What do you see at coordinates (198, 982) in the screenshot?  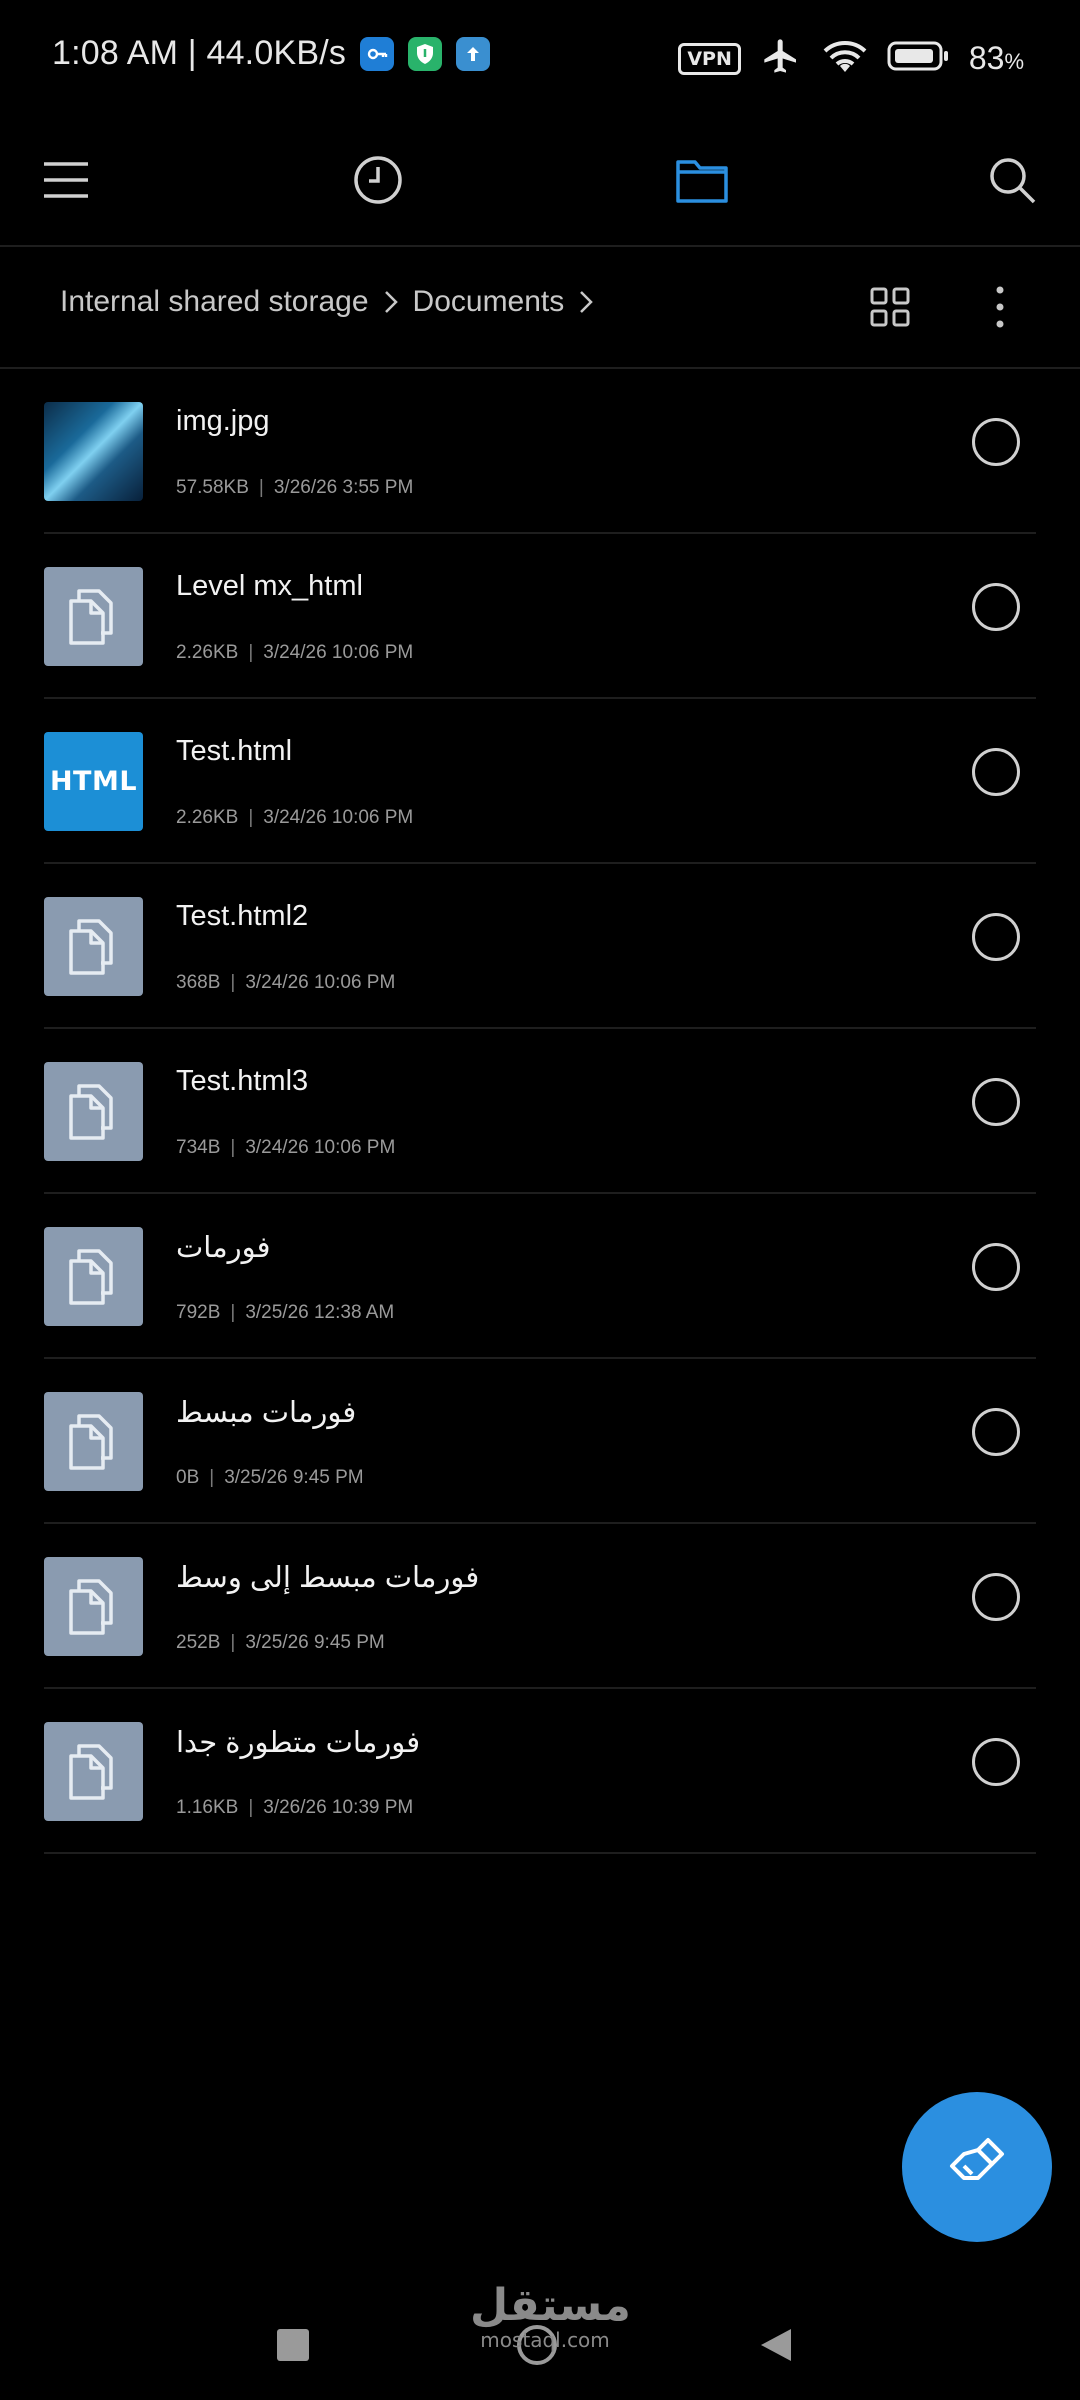 I see `file-size: 368B` at bounding box center [198, 982].